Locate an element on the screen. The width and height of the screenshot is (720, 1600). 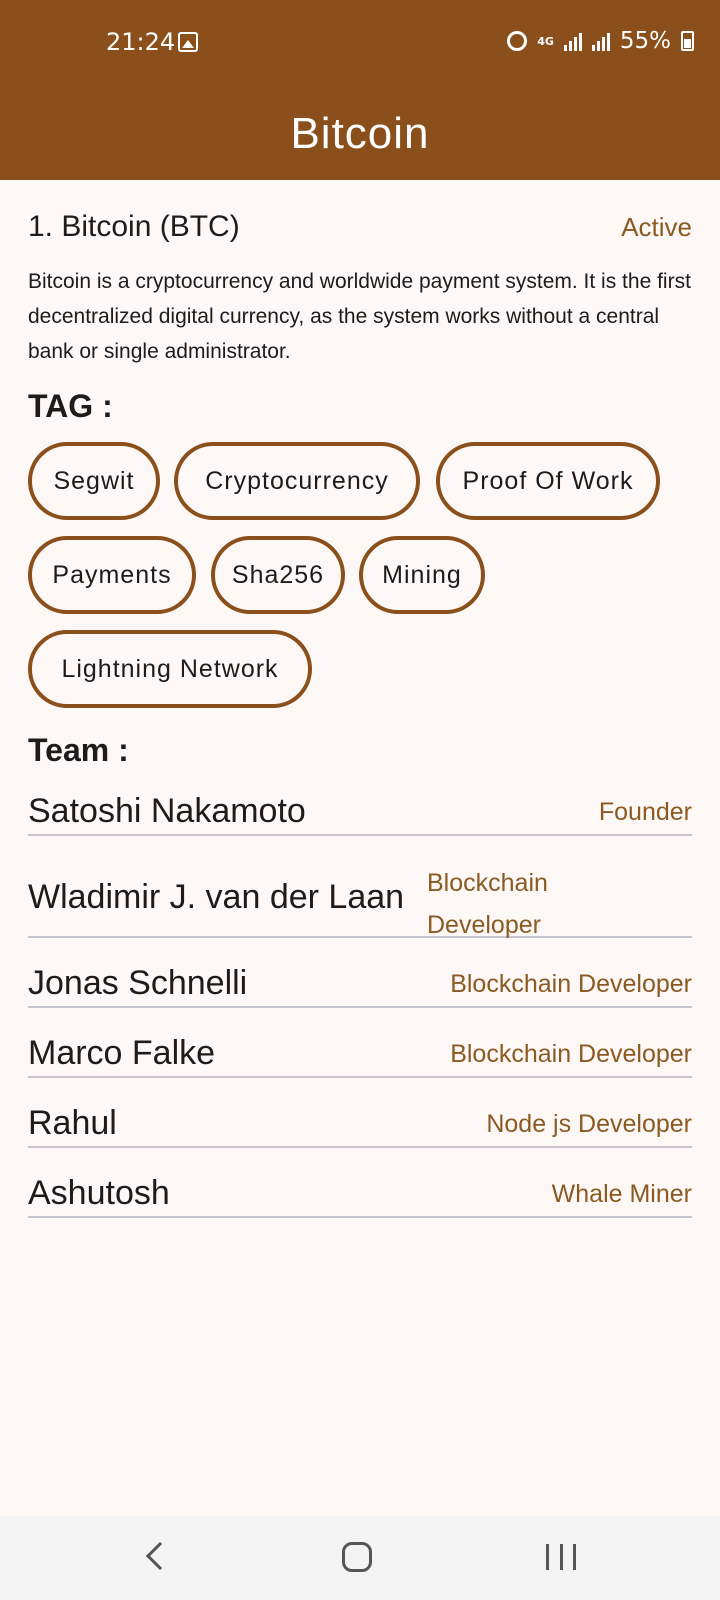
team-member-row: Satoshi Nakamoto Founder is located at coordinates (360, 814).